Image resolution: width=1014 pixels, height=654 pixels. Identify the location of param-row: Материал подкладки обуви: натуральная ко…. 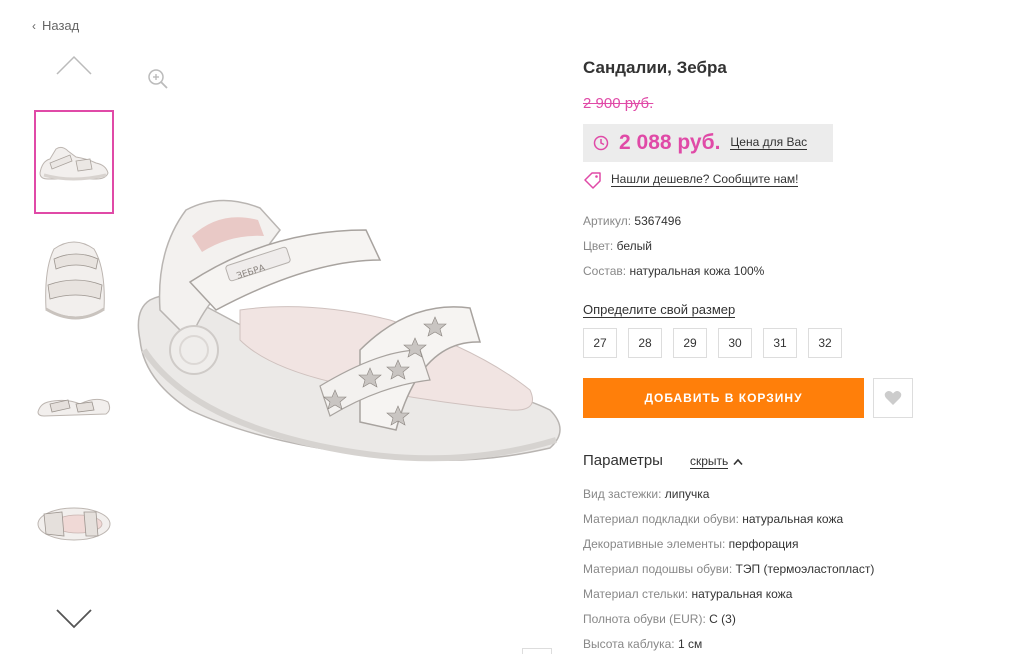
(713, 519).